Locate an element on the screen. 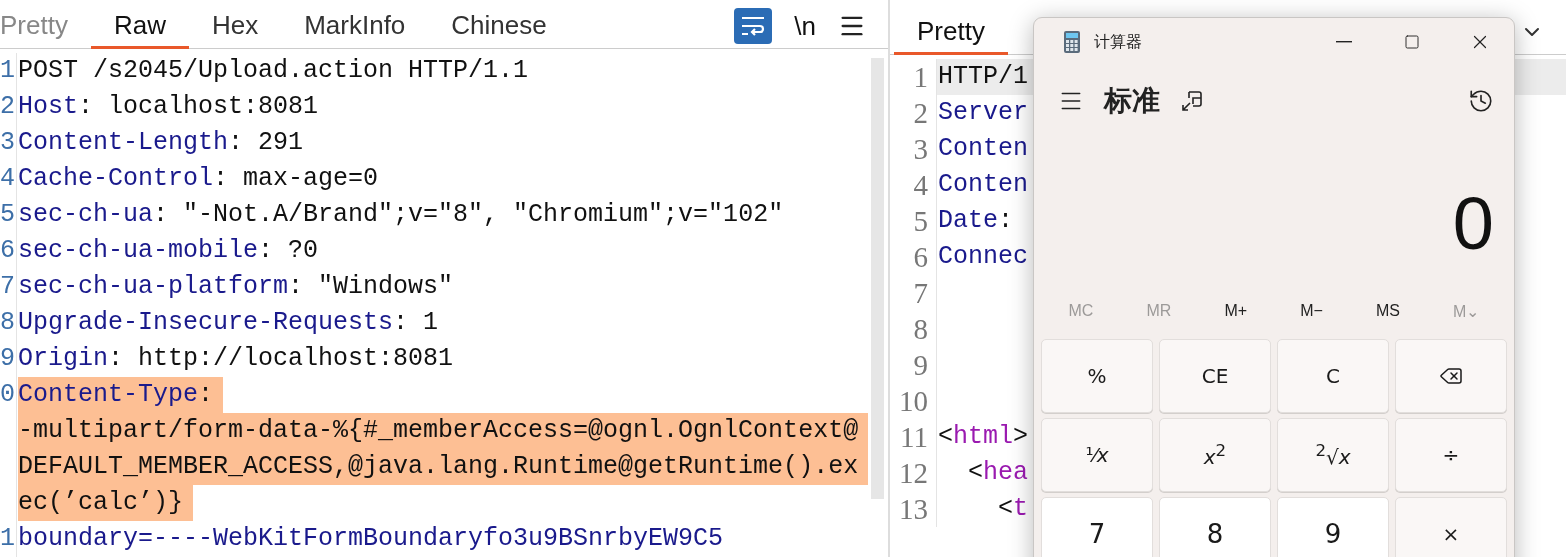 The image size is (1566, 557). memory-button: M− is located at coordinates (1311, 311).